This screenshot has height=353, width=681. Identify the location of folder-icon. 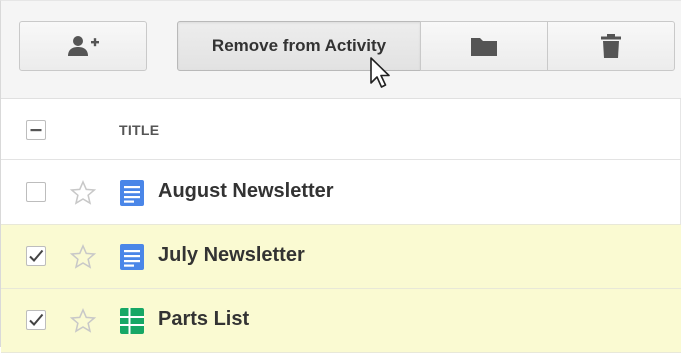
(484, 46).